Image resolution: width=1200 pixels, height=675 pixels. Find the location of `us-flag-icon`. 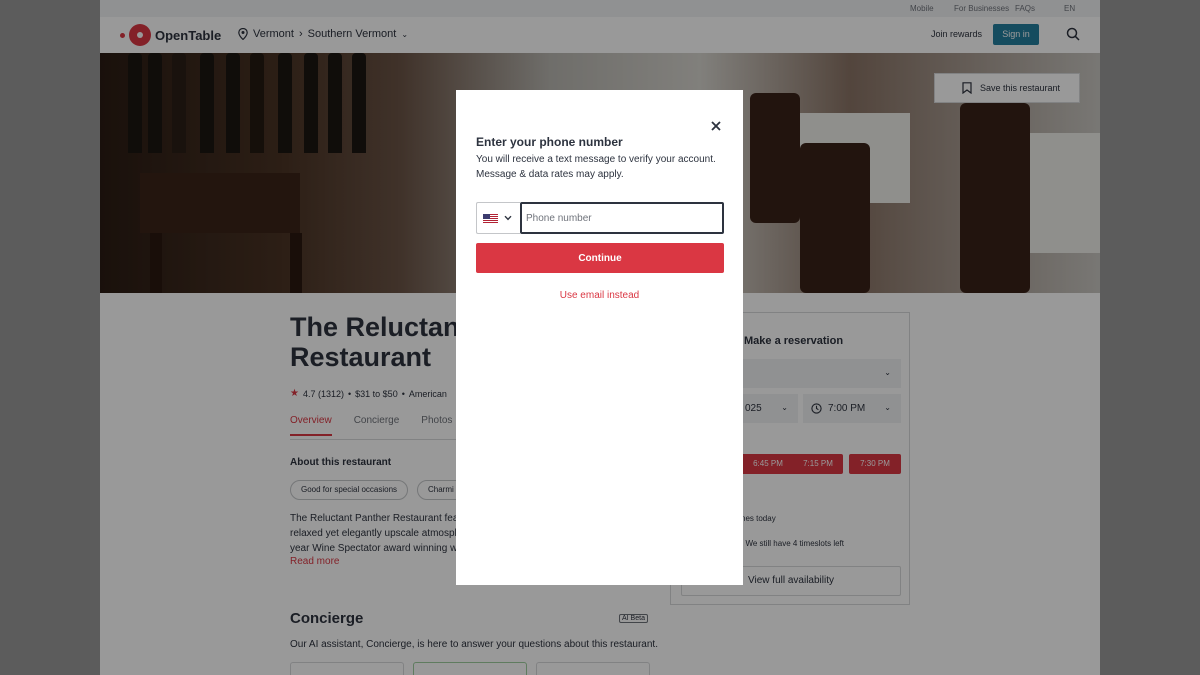

us-flag-icon is located at coordinates (490, 218).